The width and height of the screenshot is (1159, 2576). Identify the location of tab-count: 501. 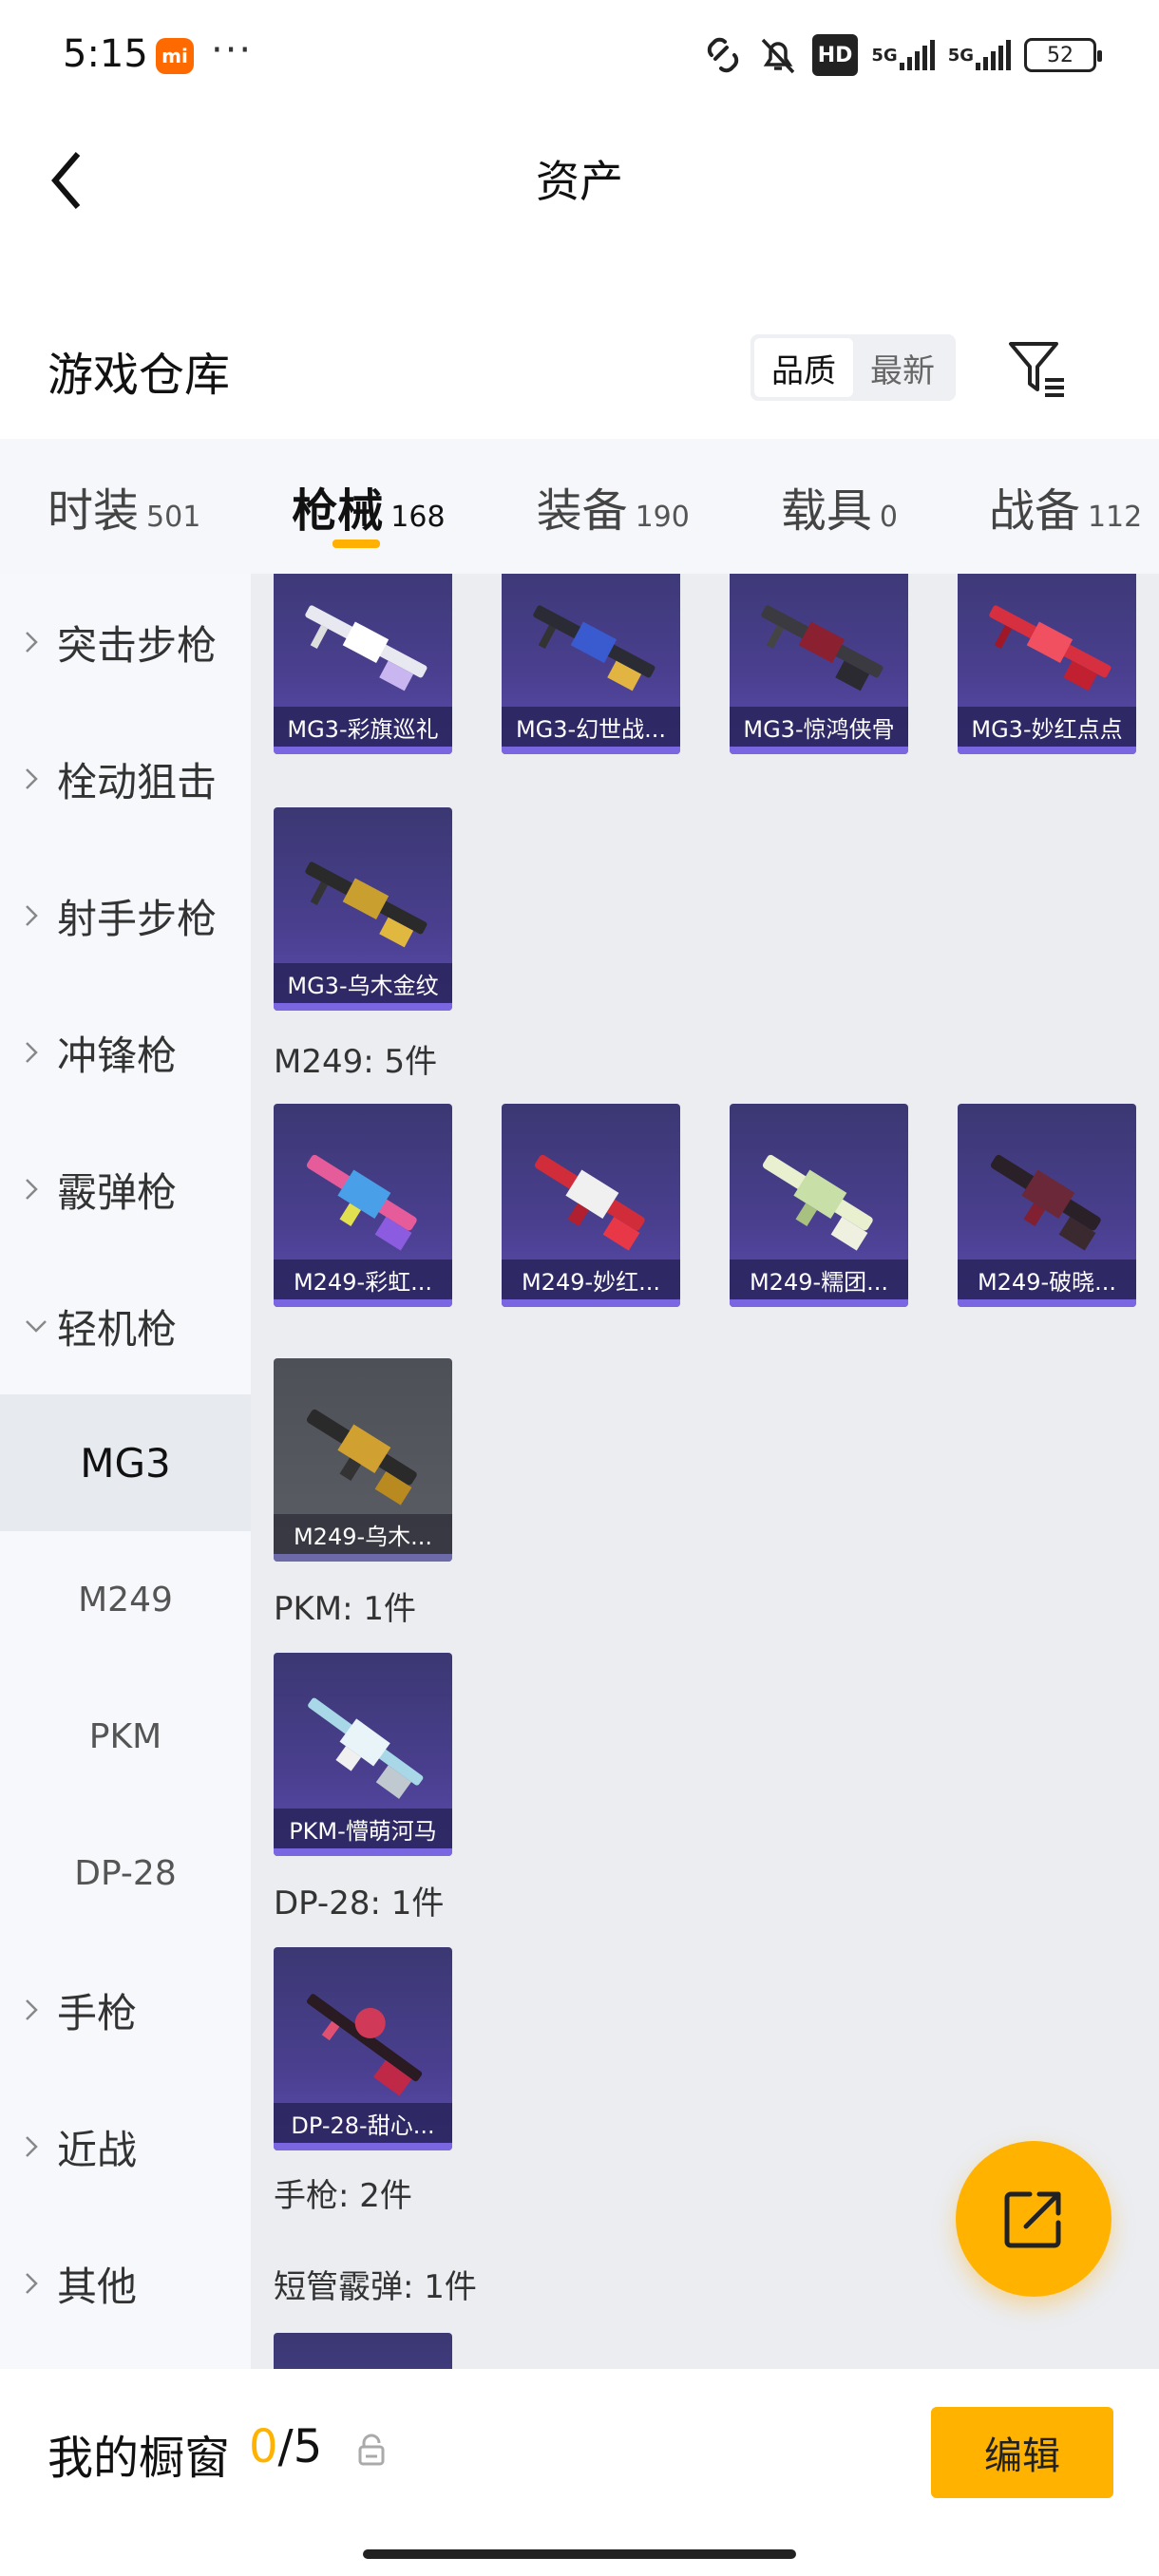
(173, 517).